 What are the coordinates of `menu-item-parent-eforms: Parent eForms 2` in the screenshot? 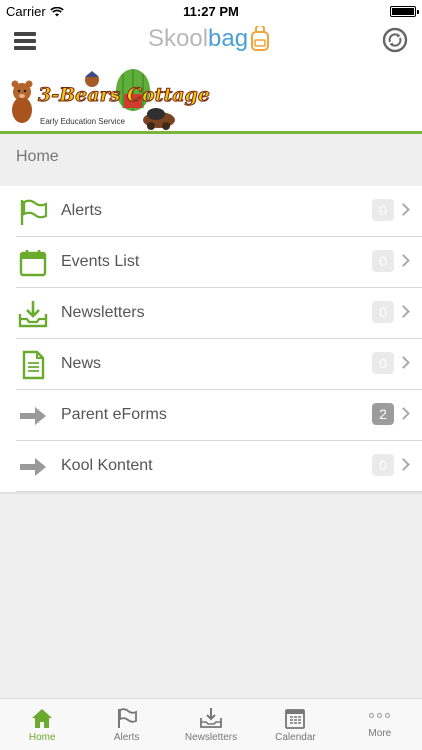 It's located at (219, 415).